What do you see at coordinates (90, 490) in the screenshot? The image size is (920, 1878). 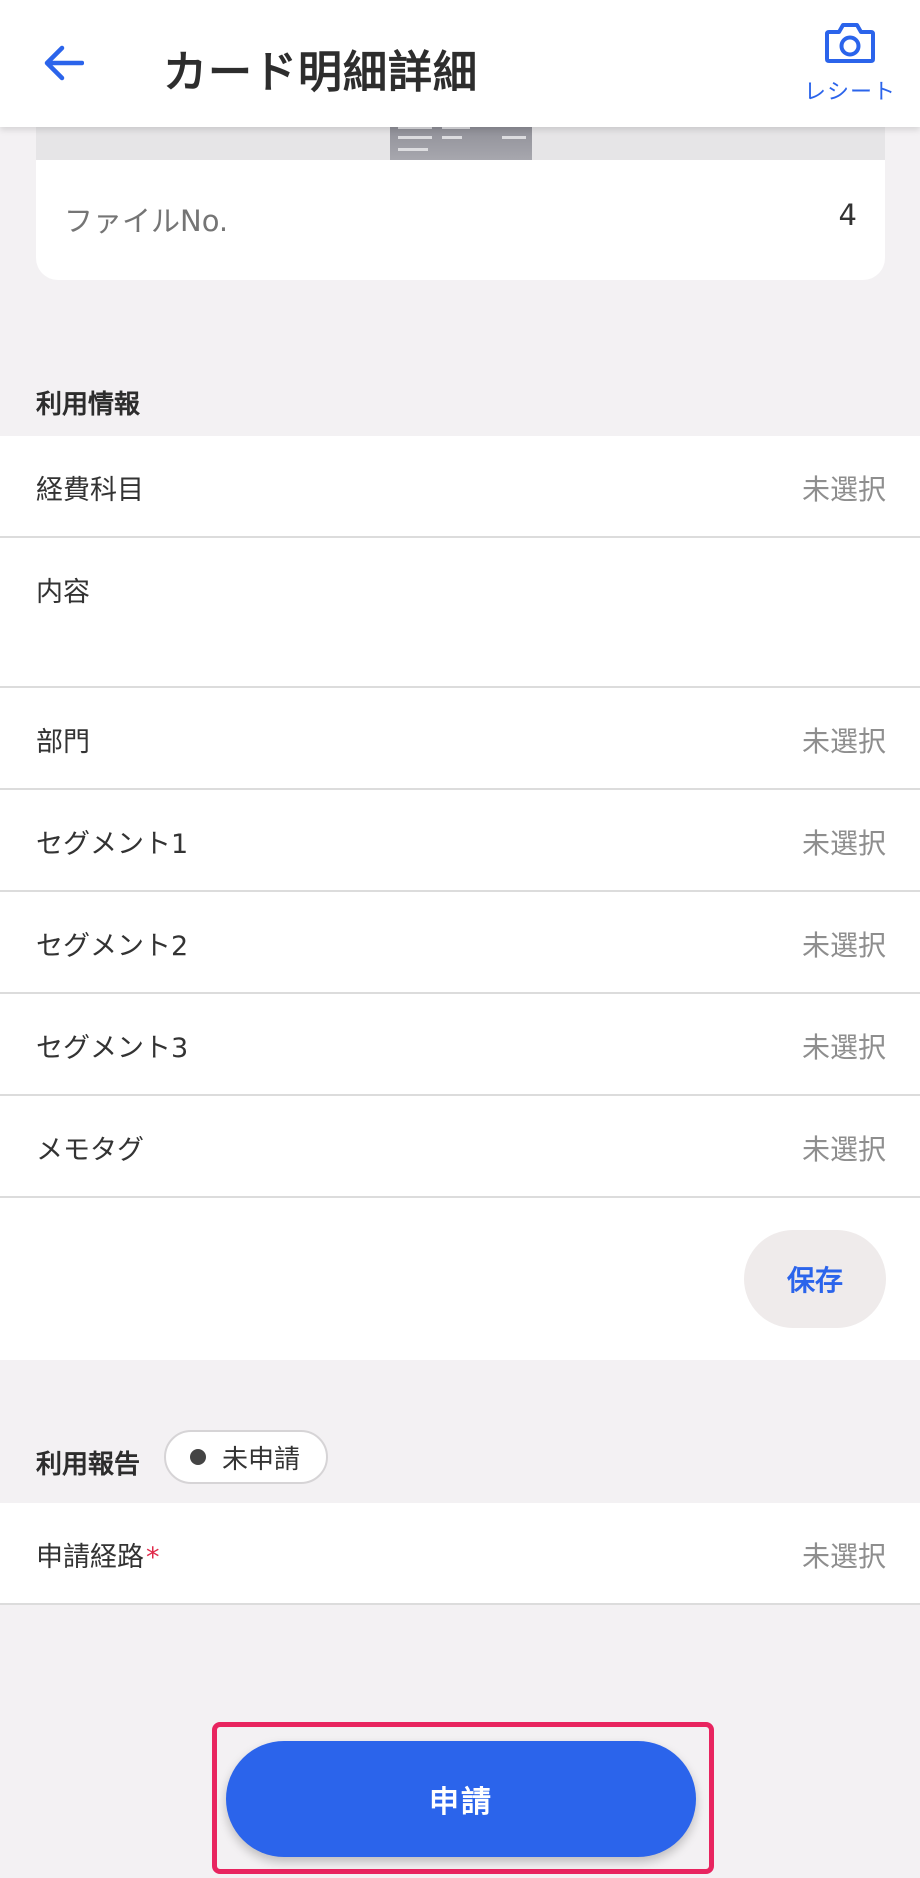 I see `field-label: 経費科目` at bounding box center [90, 490].